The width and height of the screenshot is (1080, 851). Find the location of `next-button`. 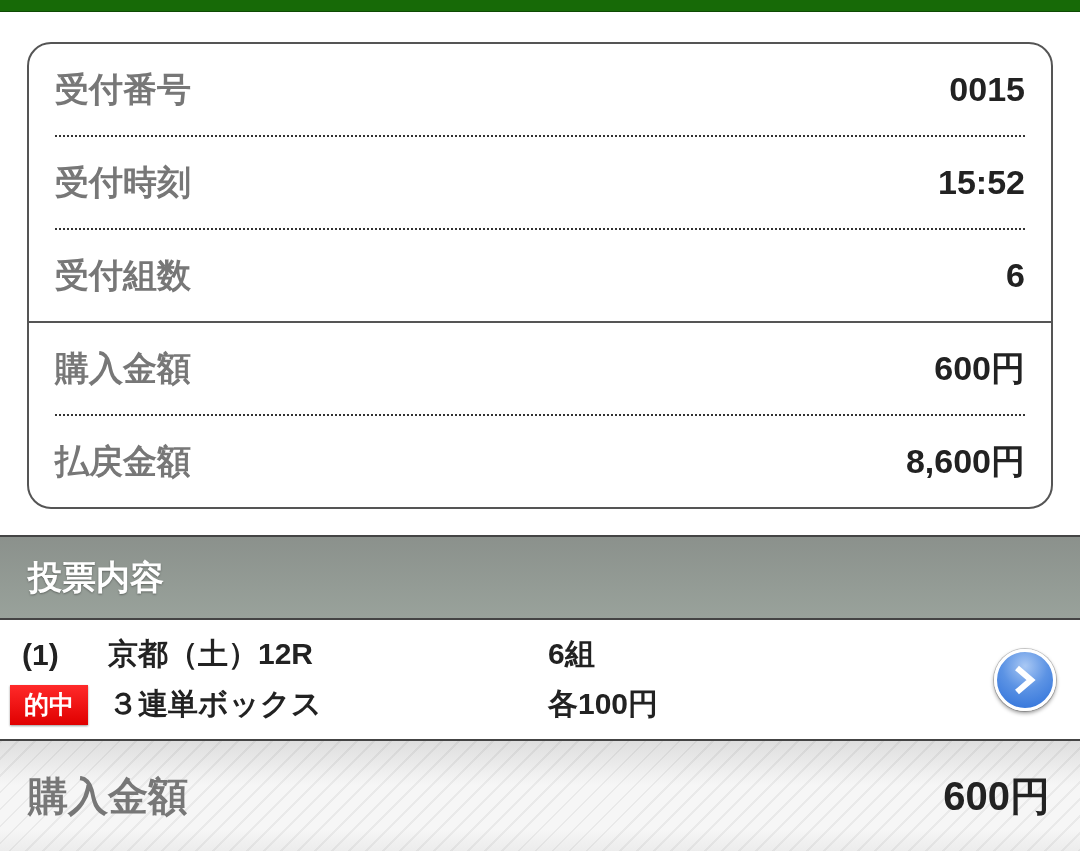

next-button is located at coordinates (1025, 679).